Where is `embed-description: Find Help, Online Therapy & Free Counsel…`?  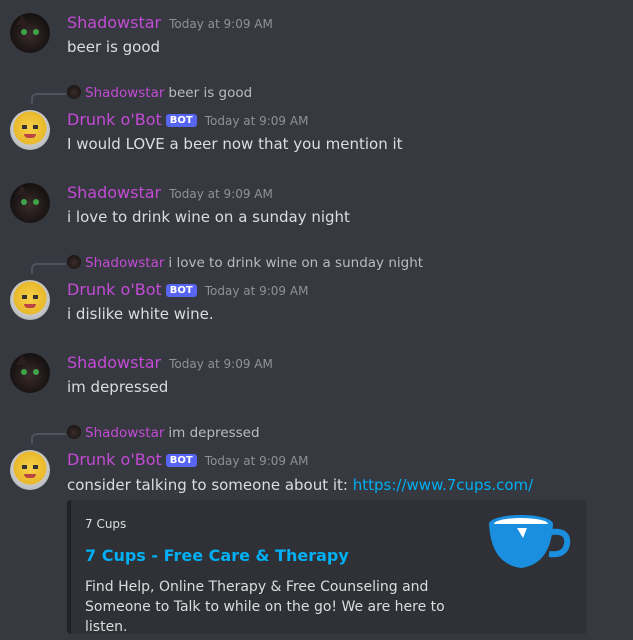
embed-description: Find Help, Online Therapy & Free Counsel… is located at coordinates (265, 607).